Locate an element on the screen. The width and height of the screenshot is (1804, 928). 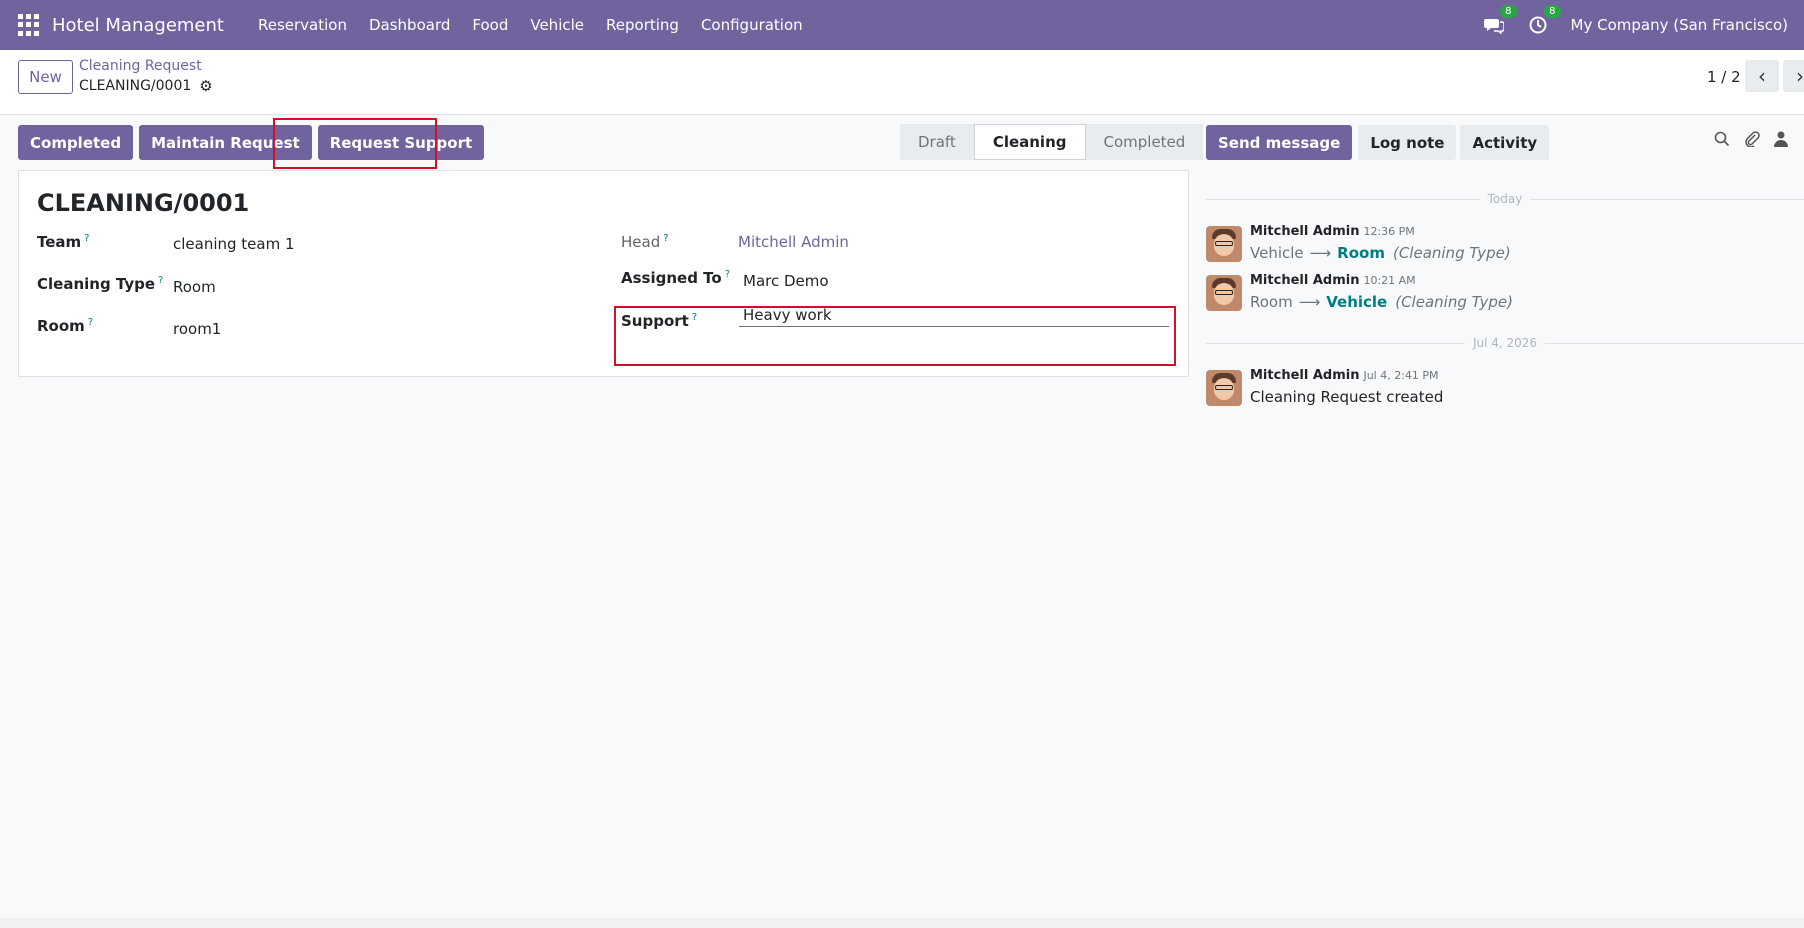
room-label: Room? is located at coordinates (65, 326).